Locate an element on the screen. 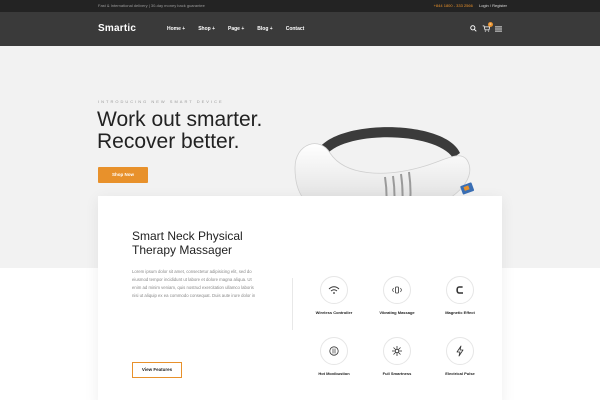 The width and height of the screenshot is (600, 400). features-title: Smart Neck Physical Therapy Massager is located at coordinates (187, 243).